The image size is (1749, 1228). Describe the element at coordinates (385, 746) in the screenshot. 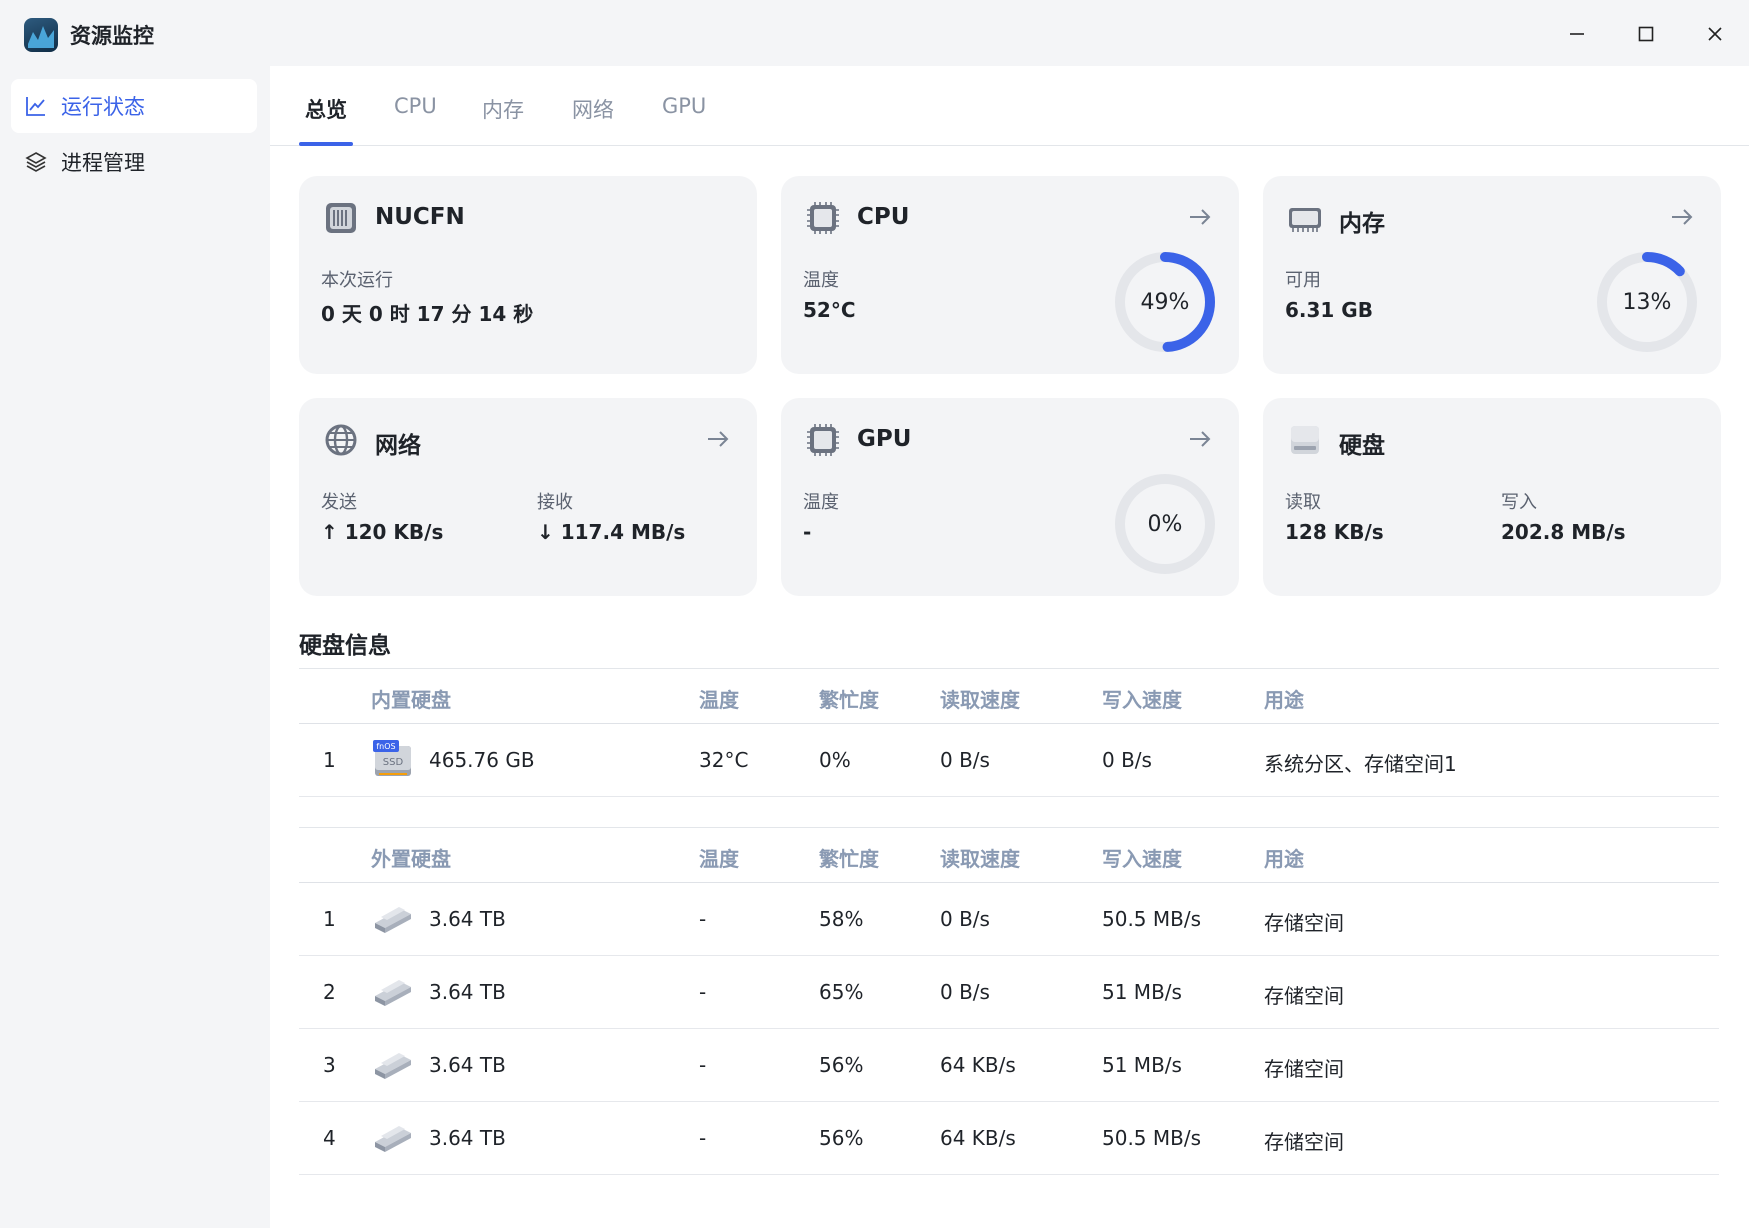

I see `ssd-icon-badge: fnOS` at that location.